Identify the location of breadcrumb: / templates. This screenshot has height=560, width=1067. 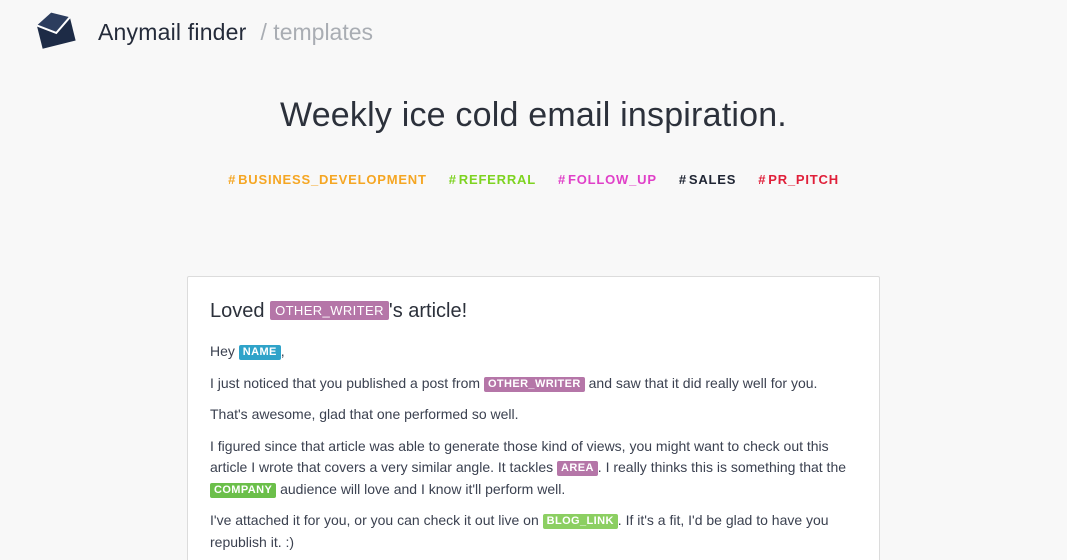
(317, 31).